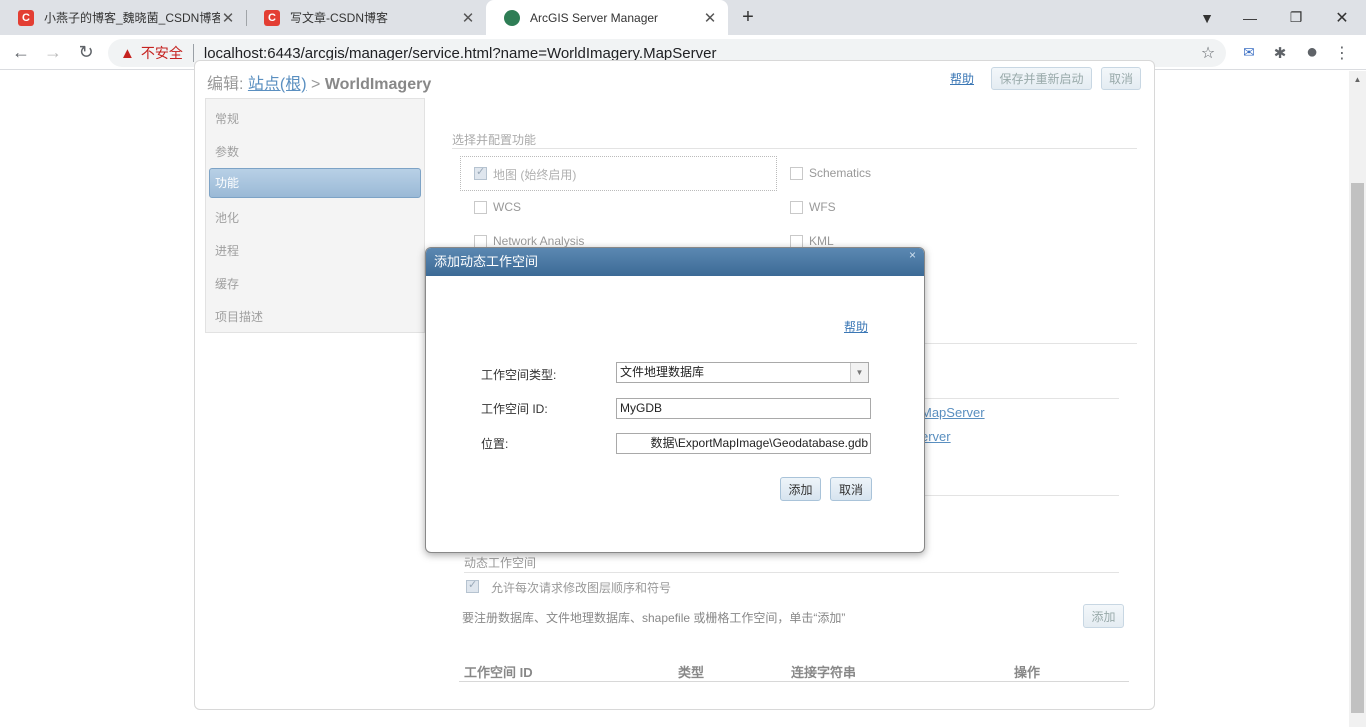 The height and width of the screenshot is (727, 1366). Describe the element at coordinates (1208, 52) in the screenshot. I see `bookmark-star-icon: ☆` at that location.